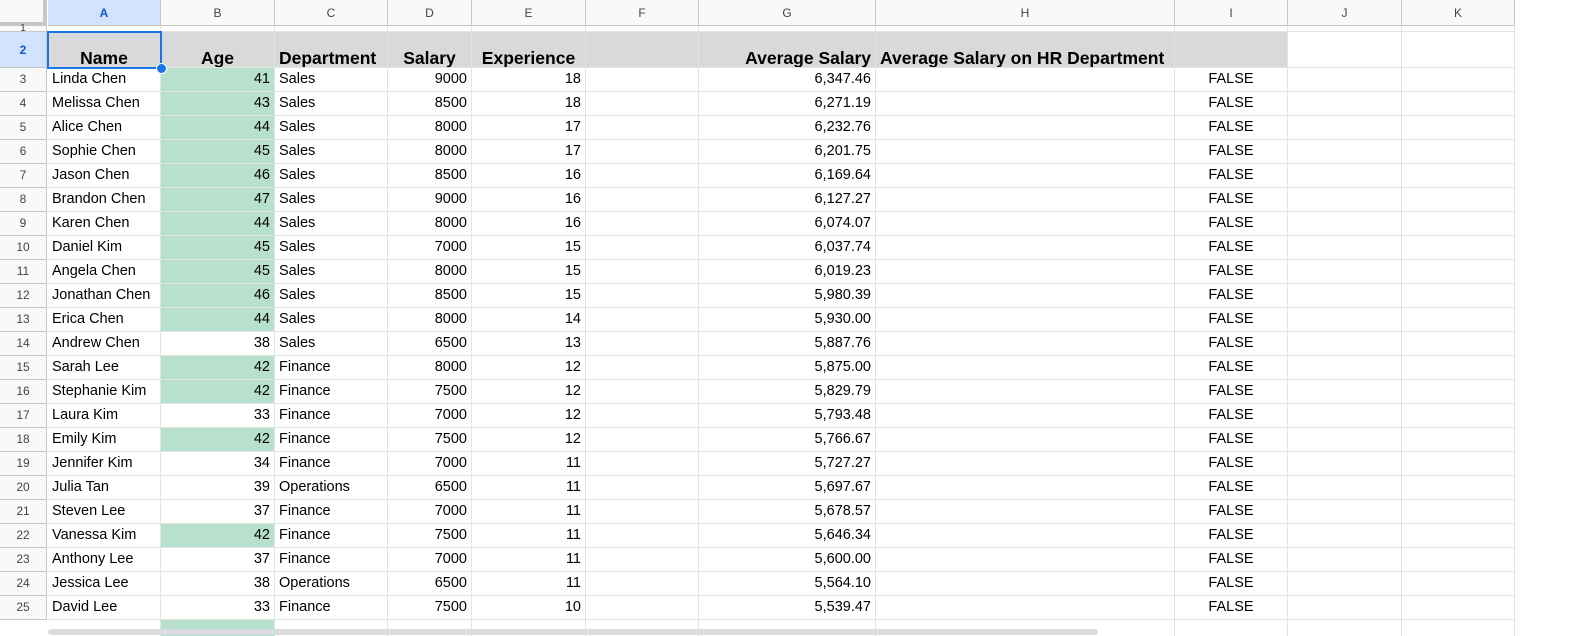 The image size is (1575, 636). I want to click on column-header-k: K, so click(1458, 13).